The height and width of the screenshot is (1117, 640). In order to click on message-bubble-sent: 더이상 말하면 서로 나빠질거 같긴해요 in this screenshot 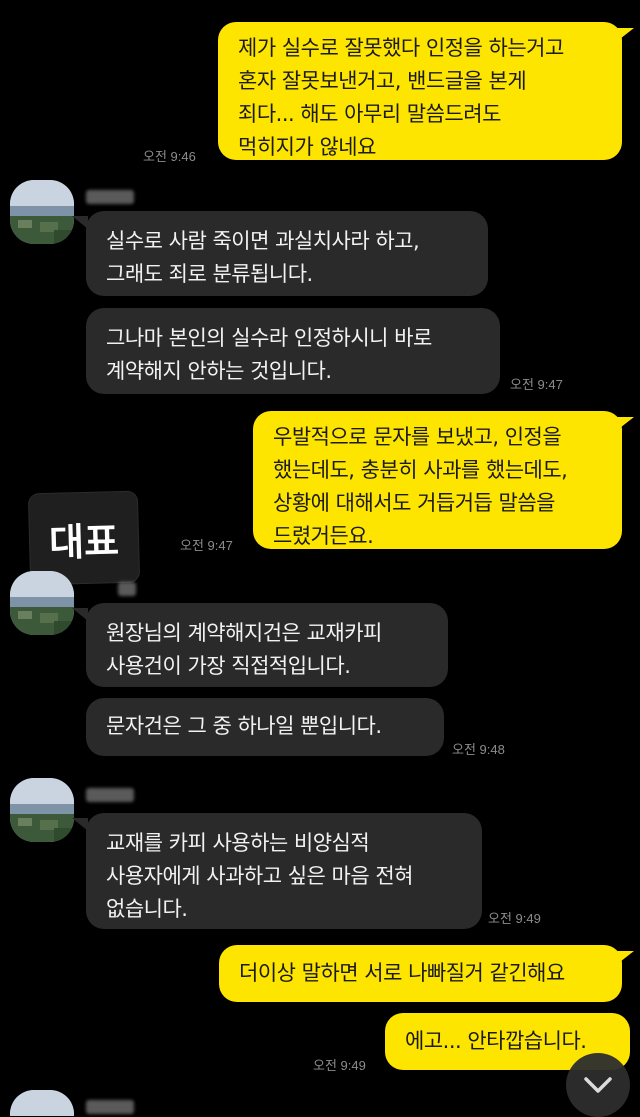, I will do `click(420, 973)`.